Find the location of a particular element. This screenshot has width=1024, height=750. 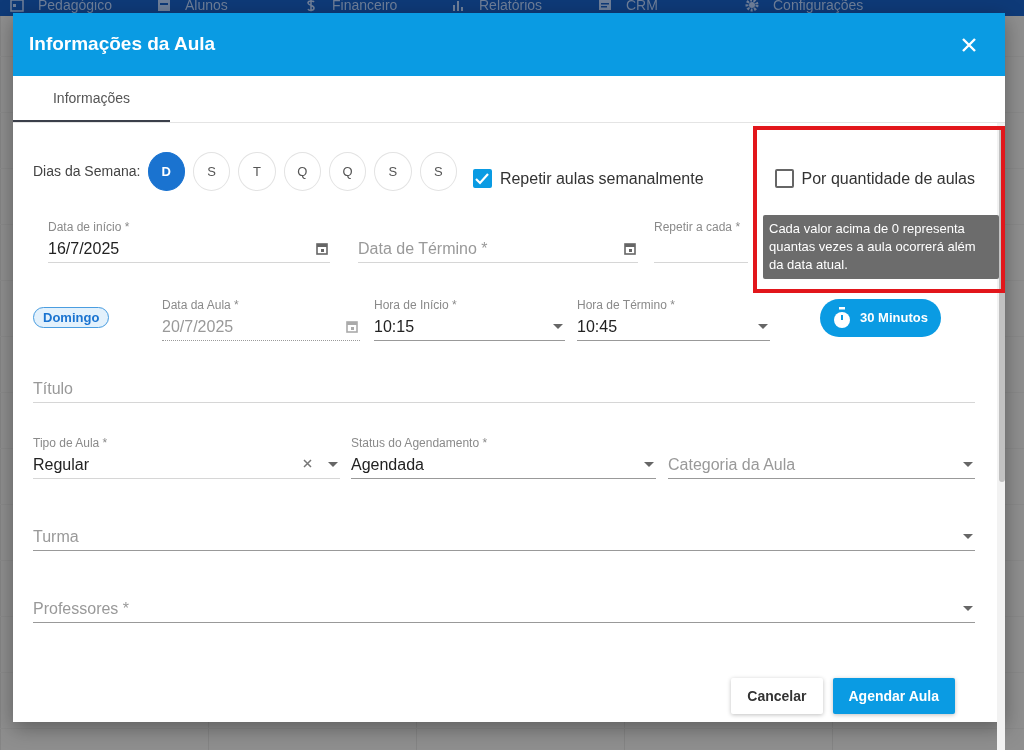

day-badge: Domingo is located at coordinates (71, 317).